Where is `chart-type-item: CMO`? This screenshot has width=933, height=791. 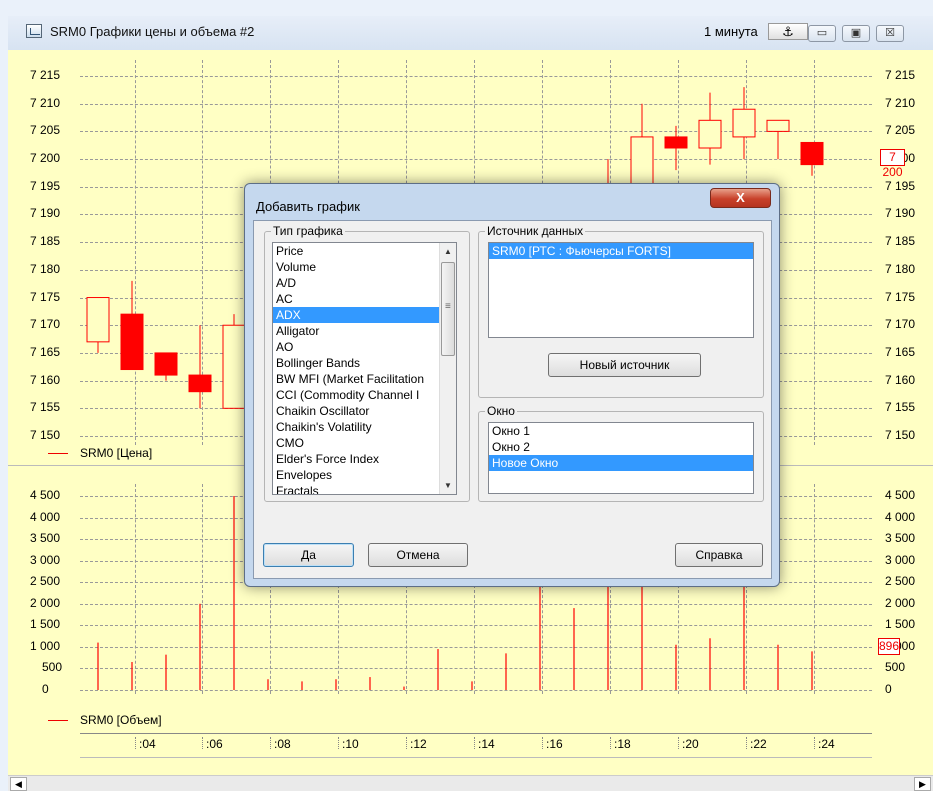
chart-type-item: CMO is located at coordinates (364, 443).